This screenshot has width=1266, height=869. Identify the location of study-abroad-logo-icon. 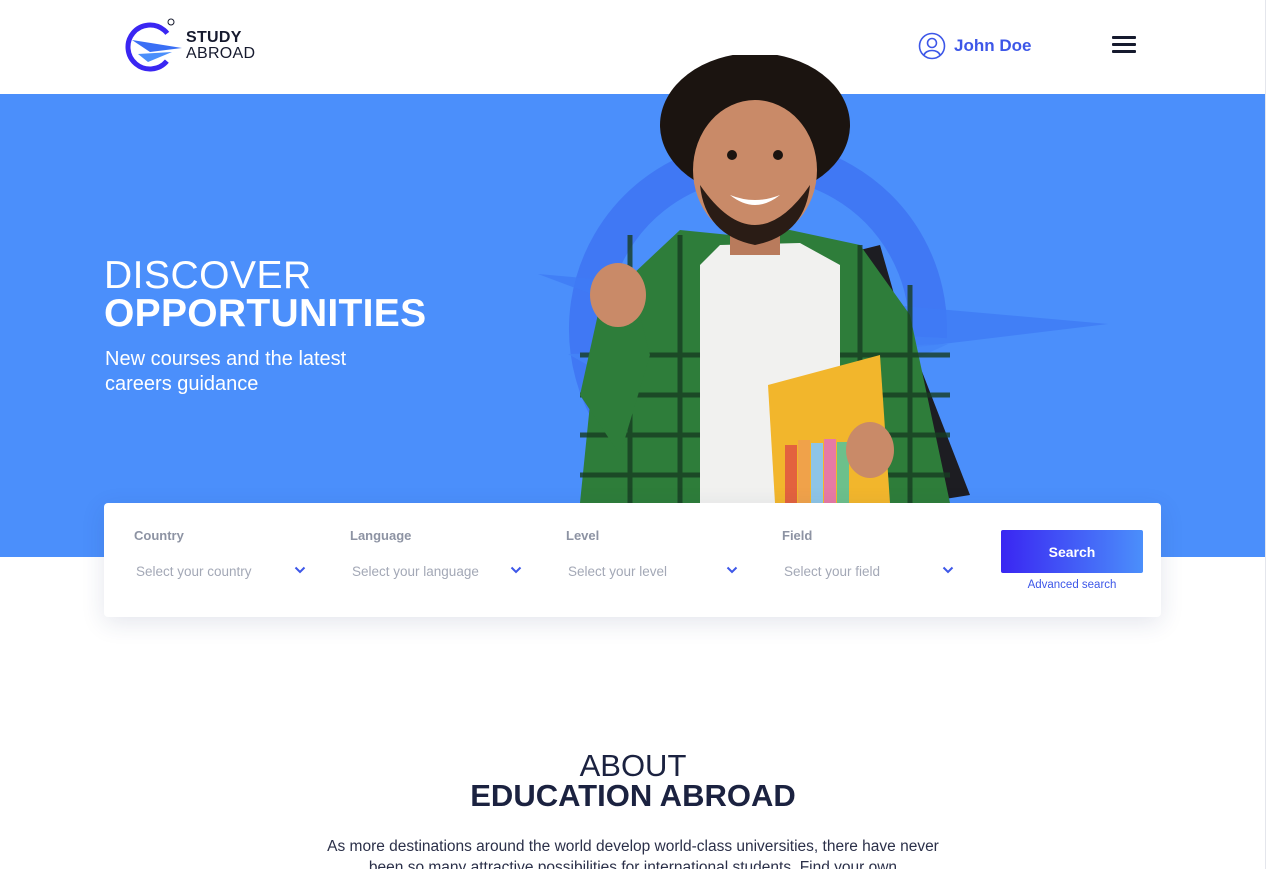
(153, 45).